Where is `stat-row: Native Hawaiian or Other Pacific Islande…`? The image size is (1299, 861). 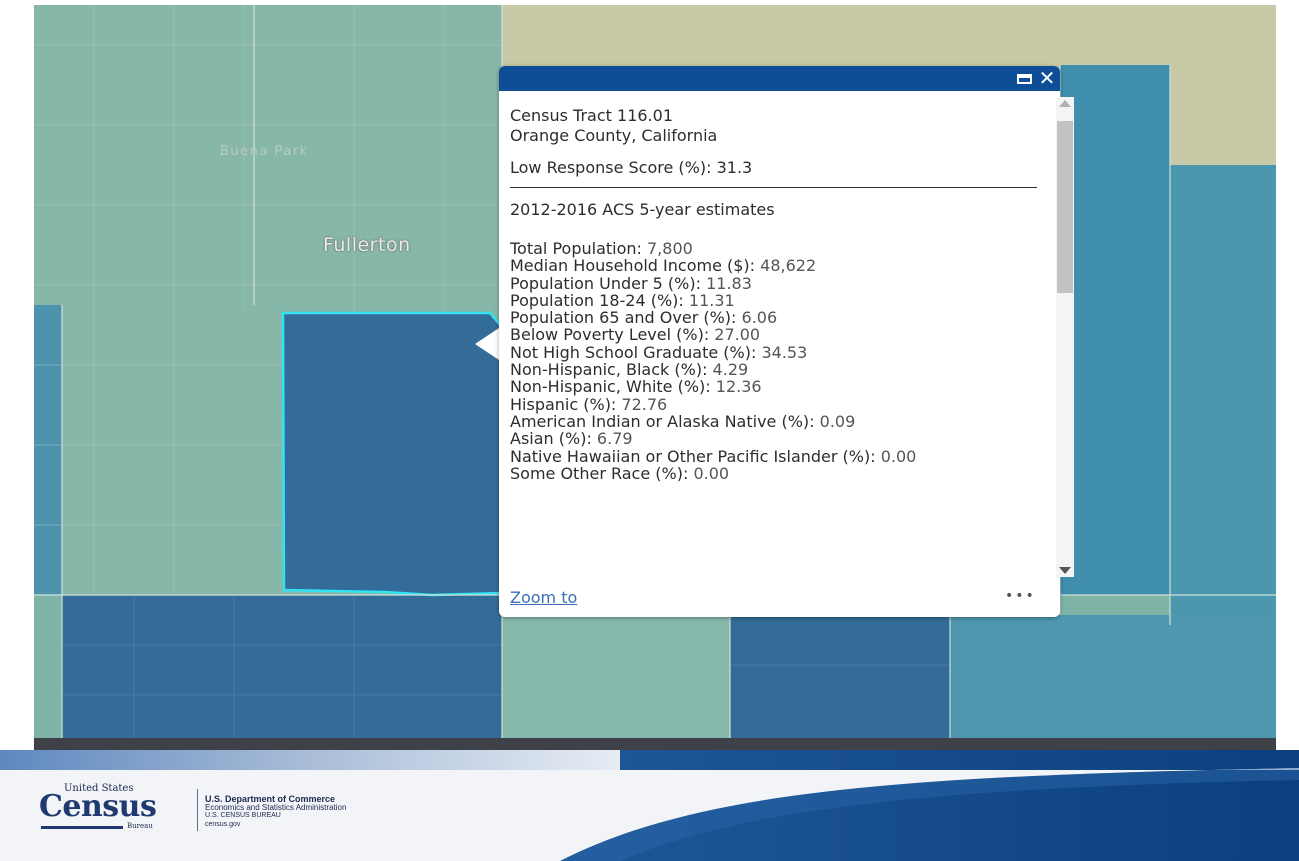
stat-row: Native Hawaiian or Other Pacific Islande… is located at coordinates (778, 456).